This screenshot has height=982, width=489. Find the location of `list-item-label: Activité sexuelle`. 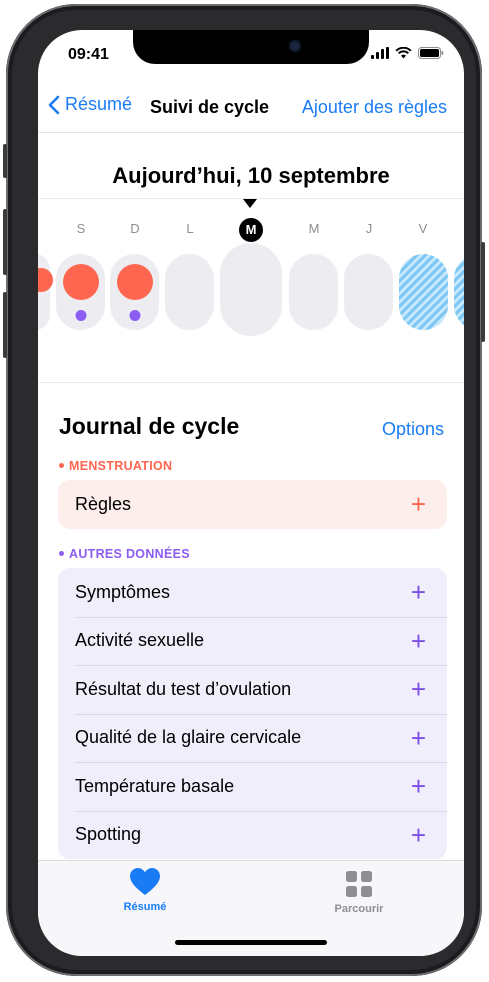

list-item-label: Activité sexuelle is located at coordinates (140, 640).